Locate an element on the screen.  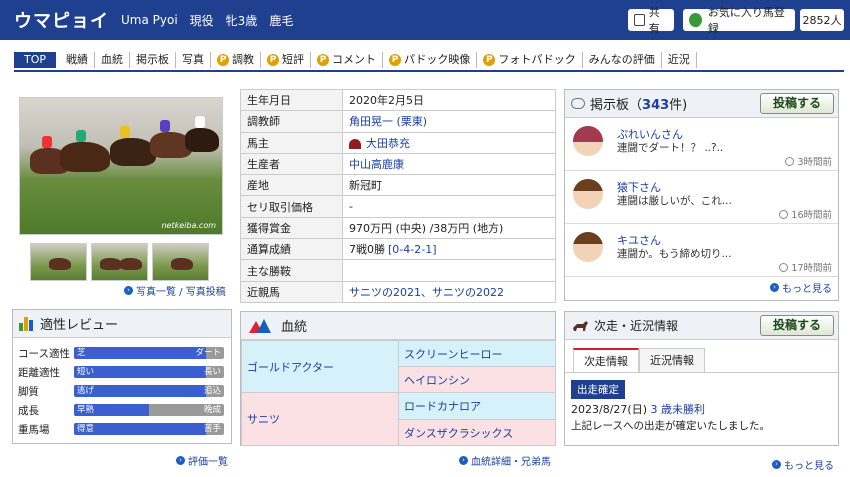
race-more-link: › もっと見る is located at coordinates (803, 464).